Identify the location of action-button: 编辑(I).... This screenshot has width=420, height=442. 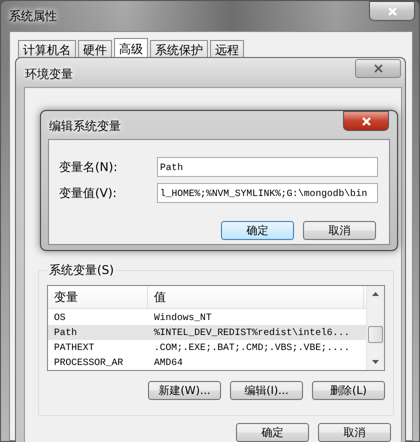
(266, 390).